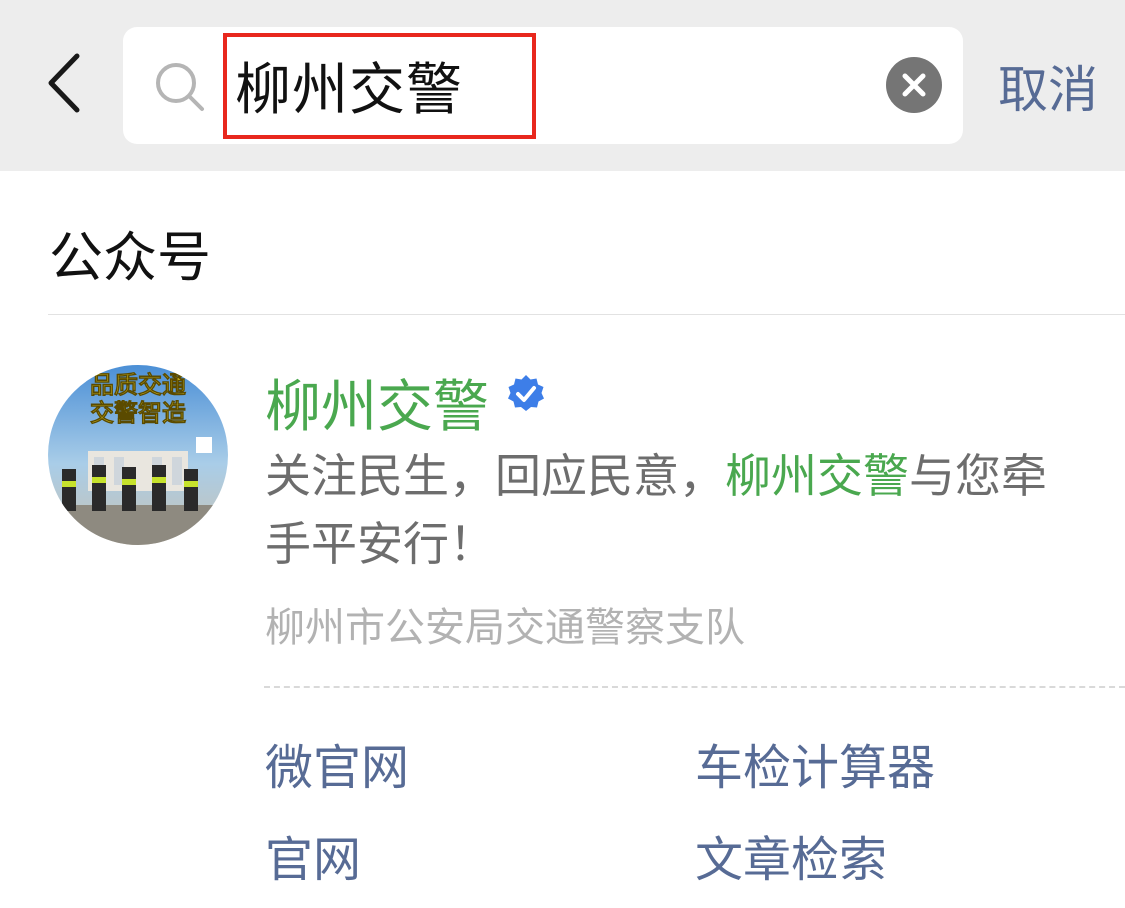 Image resolution: width=1125 pixels, height=908 pixels. Describe the element at coordinates (791, 855) in the screenshot. I see `menu-link-article-search: 文章检索` at that location.